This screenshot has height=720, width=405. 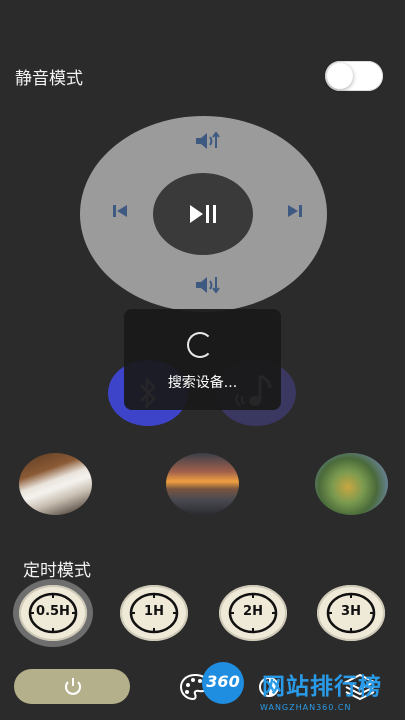 I want to click on timer-option-3h: 3H, so click(x=351, y=613).